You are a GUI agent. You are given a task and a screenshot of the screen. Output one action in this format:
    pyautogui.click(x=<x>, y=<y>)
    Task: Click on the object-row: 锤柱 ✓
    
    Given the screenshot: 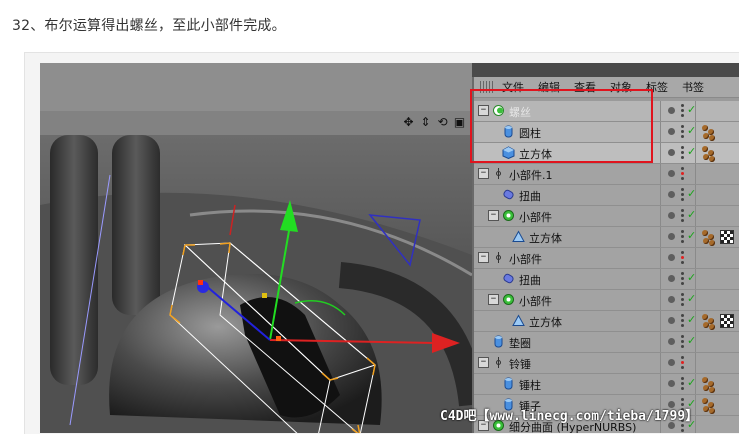 What is the action you would take?
    pyautogui.click(x=606, y=384)
    